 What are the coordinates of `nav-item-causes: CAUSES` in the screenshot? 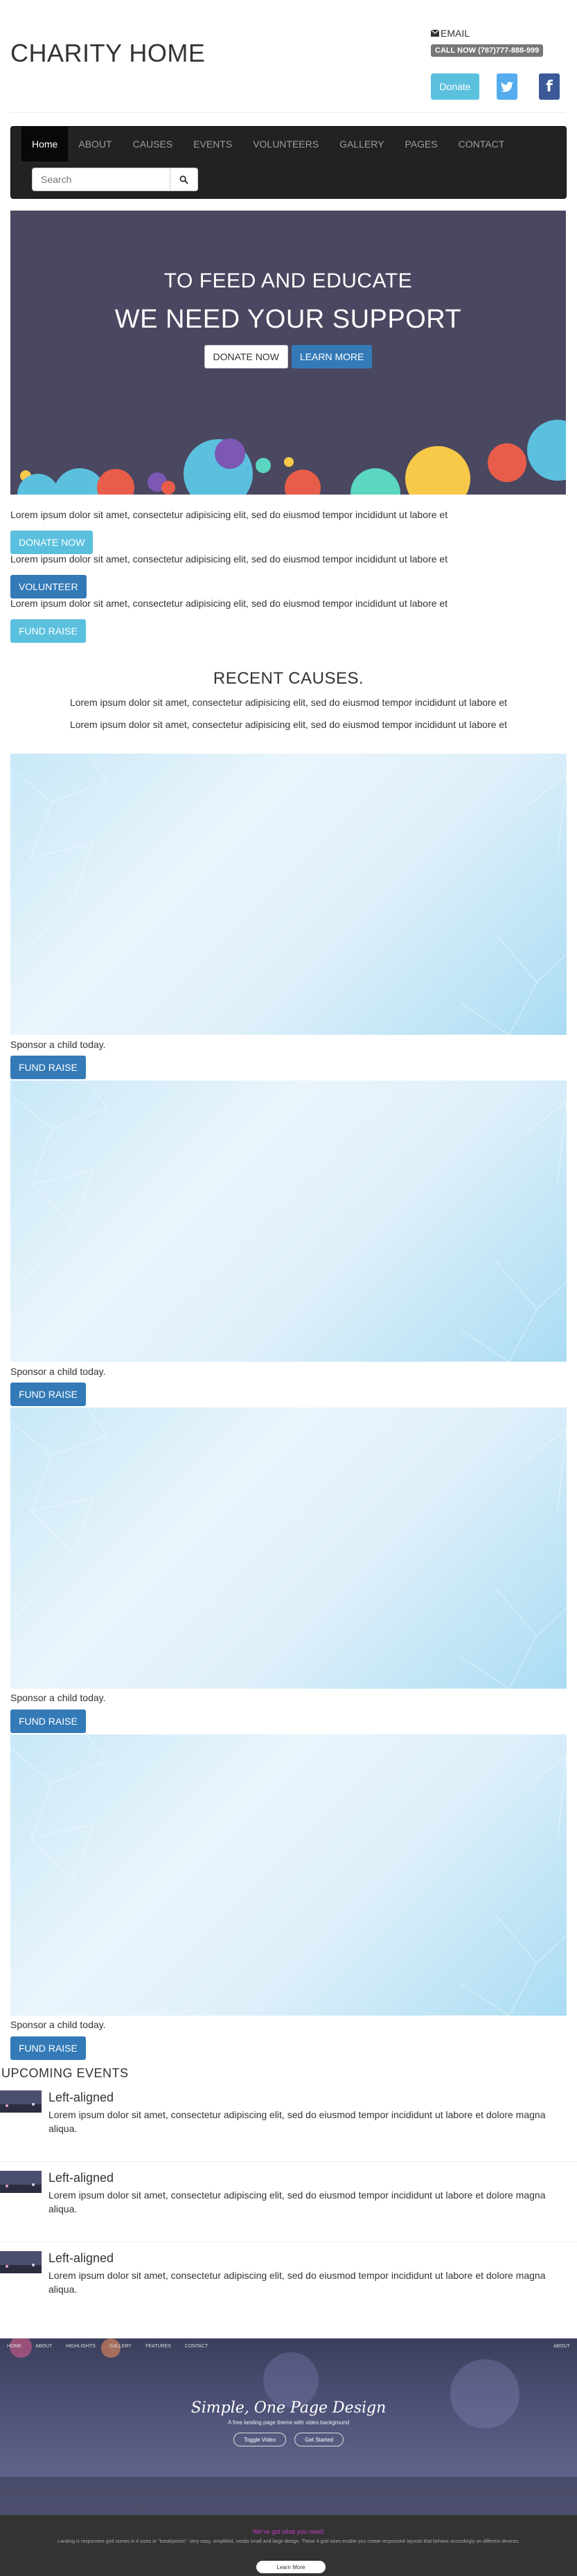 It's located at (153, 144).